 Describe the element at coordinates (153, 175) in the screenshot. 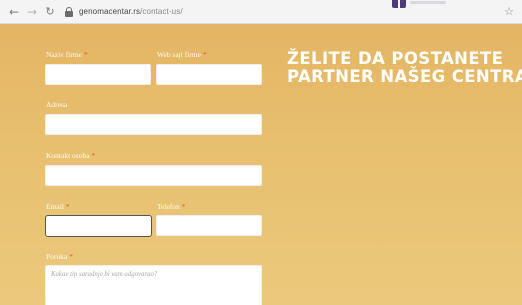

I see `contact-person-field` at that location.